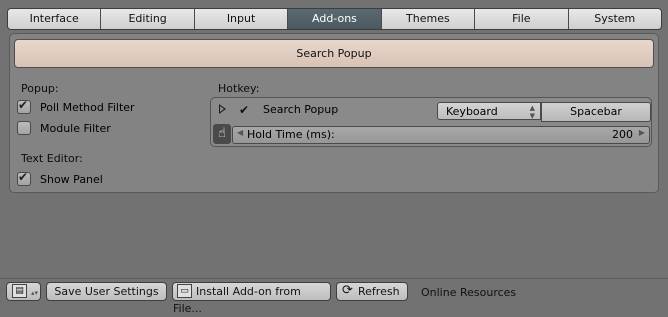 The width and height of the screenshot is (668, 317). What do you see at coordinates (24, 128) in the screenshot?
I see `module-filter-checkbox` at bounding box center [24, 128].